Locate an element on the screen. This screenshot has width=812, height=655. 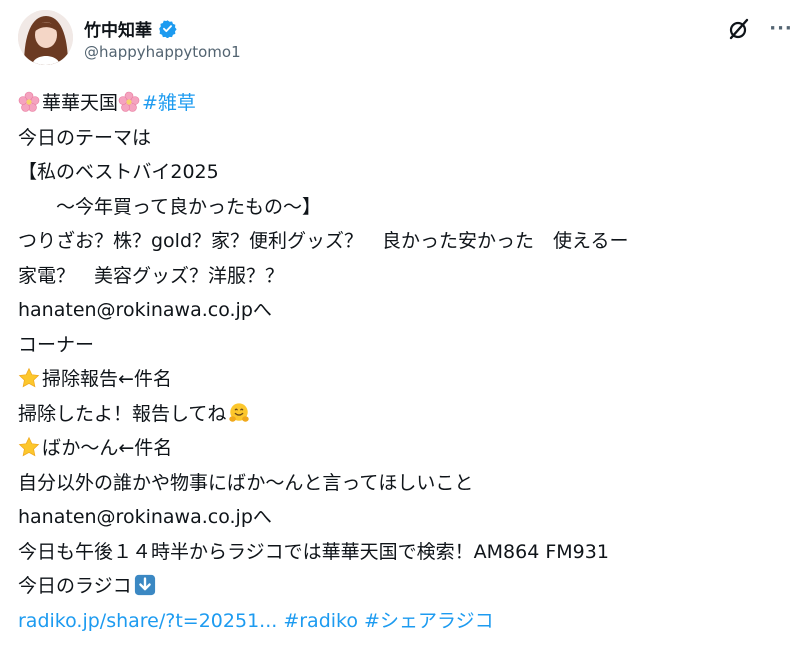
more-options-button: ··· is located at coordinates (781, 29).